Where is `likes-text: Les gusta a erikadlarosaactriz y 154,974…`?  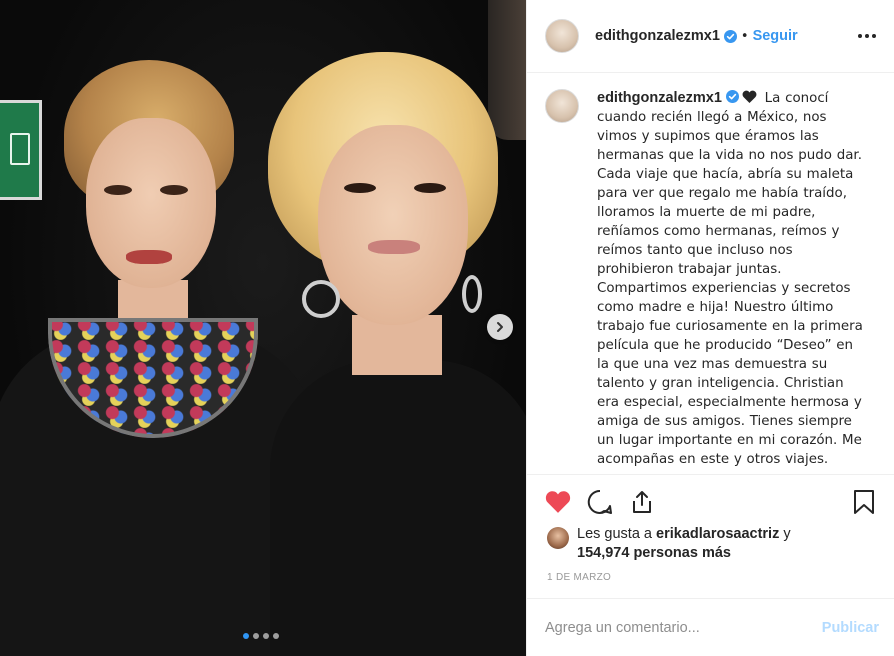
likes-text: Les gusta a erikadlarosaactriz y 154,974… is located at coordinates (684, 544).